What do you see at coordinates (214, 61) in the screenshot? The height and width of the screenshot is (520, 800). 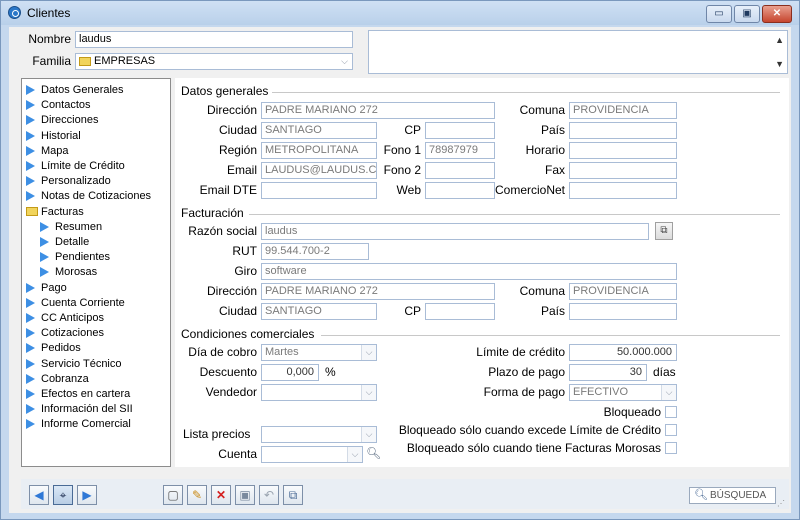 I see `familia-dropdown: EMPRESAS ⌵` at bounding box center [214, 61].